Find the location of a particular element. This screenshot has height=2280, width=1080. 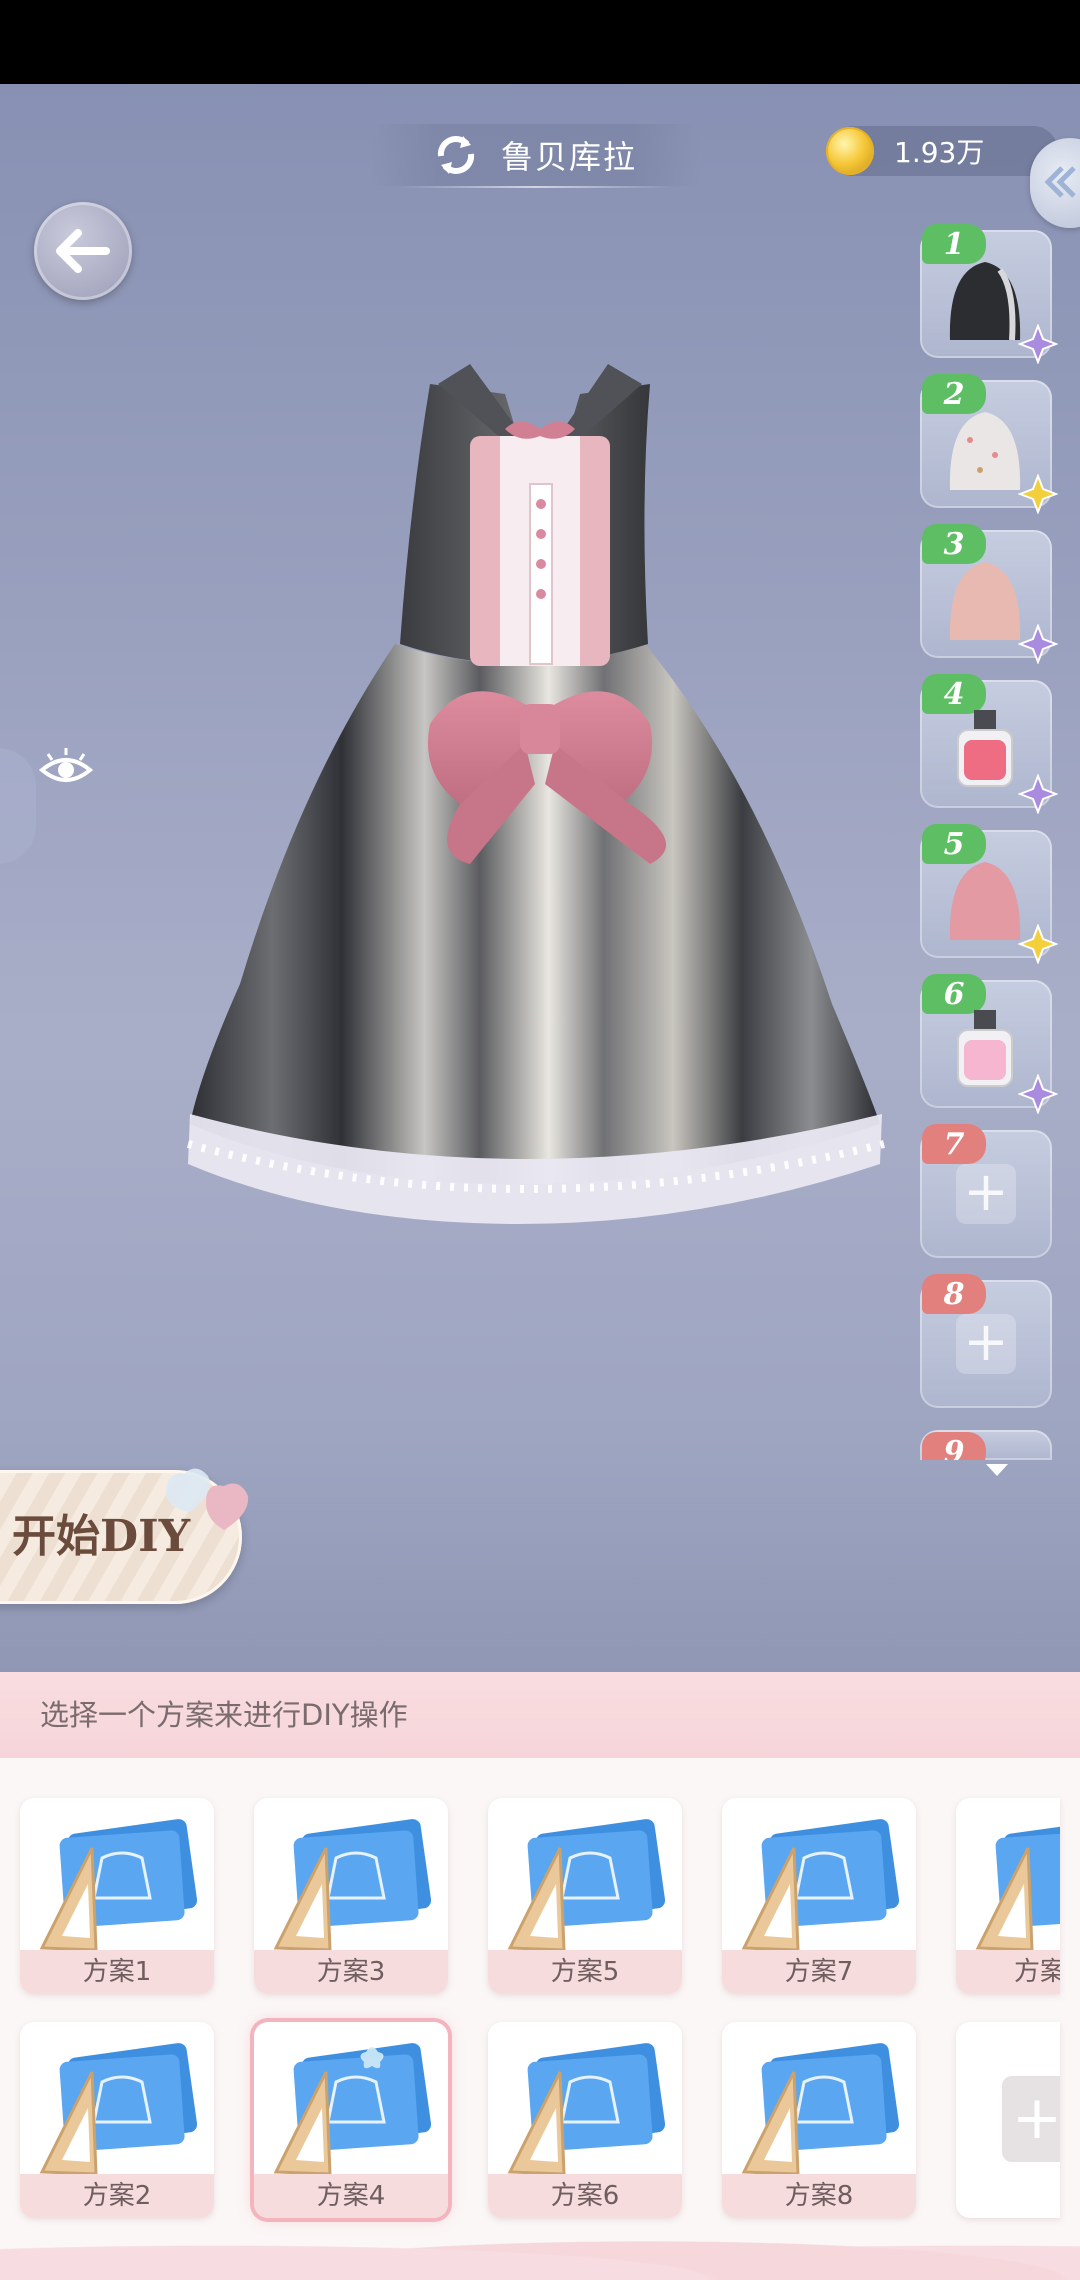

plan-card: 方案2 is located at coordinates (117, 2120).